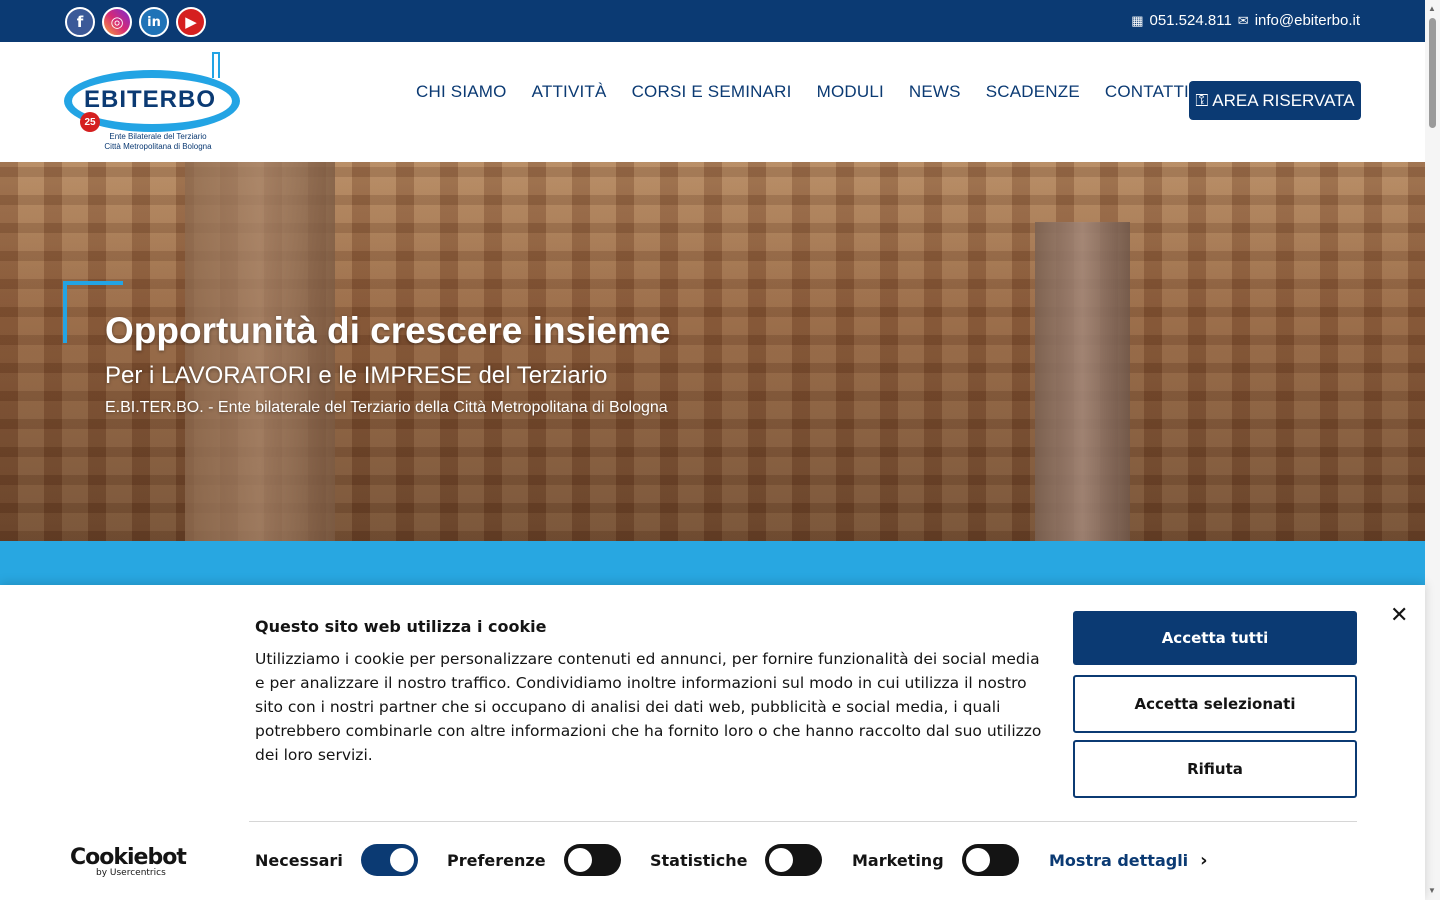  I want to click on accept-selected-button: Accetta selezionati, so click(1215, 704).